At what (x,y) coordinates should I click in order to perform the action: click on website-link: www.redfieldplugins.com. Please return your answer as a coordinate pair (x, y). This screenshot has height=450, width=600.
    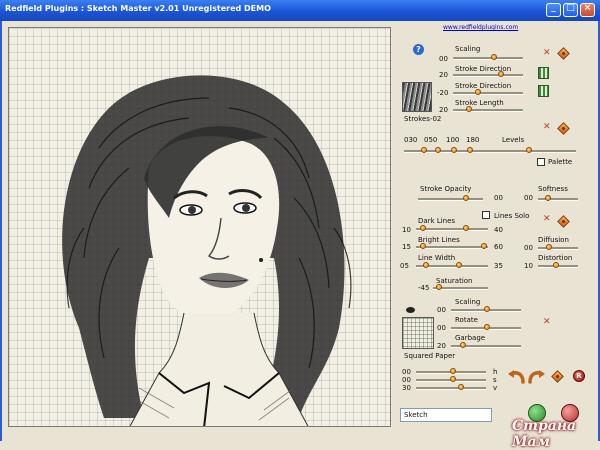
    Looking at the image, I should click on (480, 27).